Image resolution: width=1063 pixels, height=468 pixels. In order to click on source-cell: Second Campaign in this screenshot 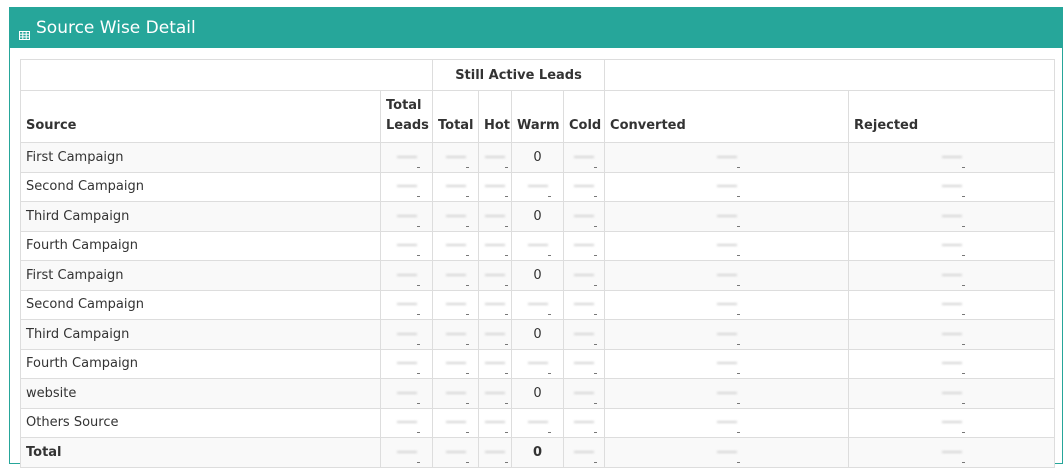, I will do `click(200, 186)`.